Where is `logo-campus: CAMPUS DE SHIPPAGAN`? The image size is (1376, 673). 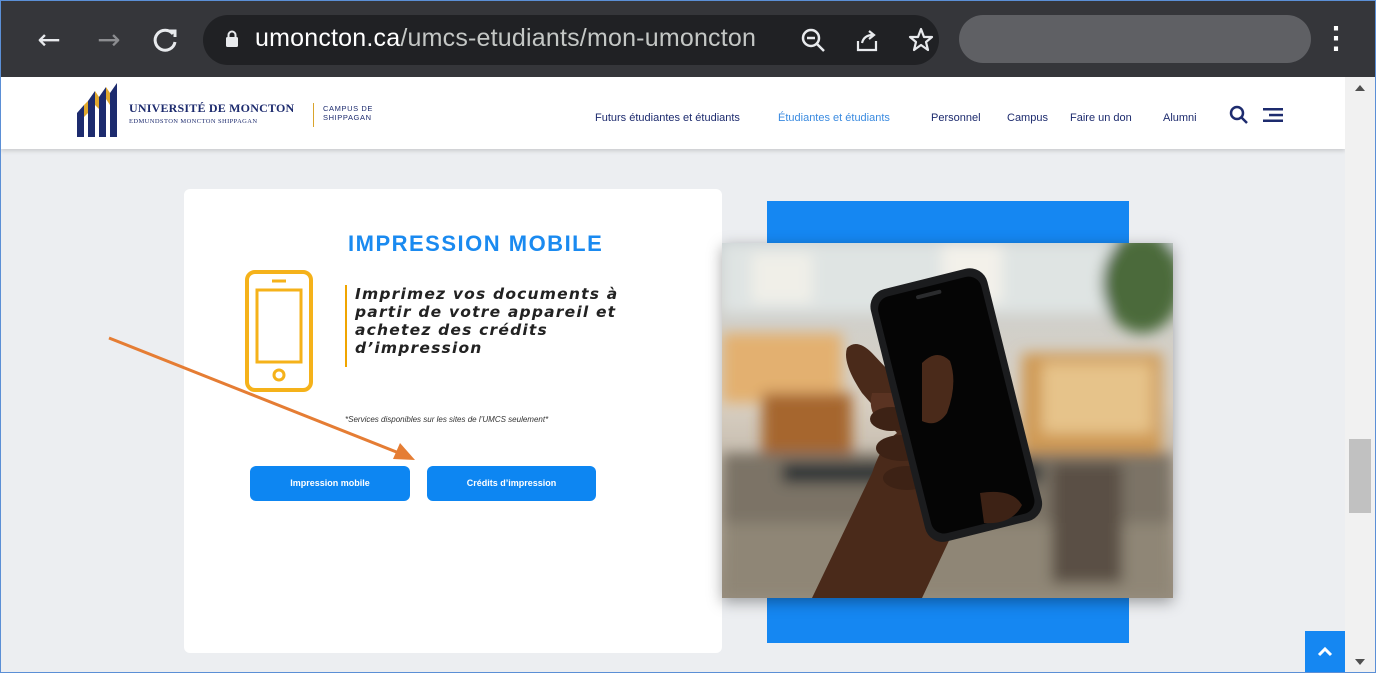
logo-campus: CAMPUS DE SHIPPAGAN is located at coordinates (348, 113).